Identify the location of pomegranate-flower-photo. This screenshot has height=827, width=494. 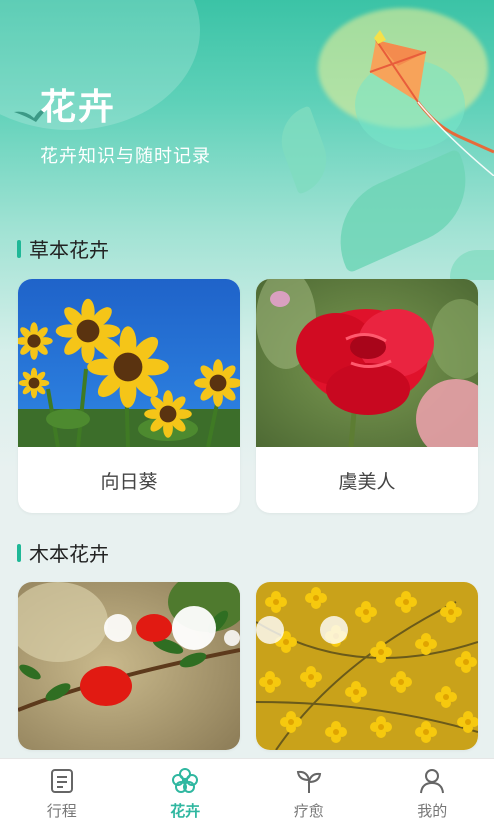
(129, 666).